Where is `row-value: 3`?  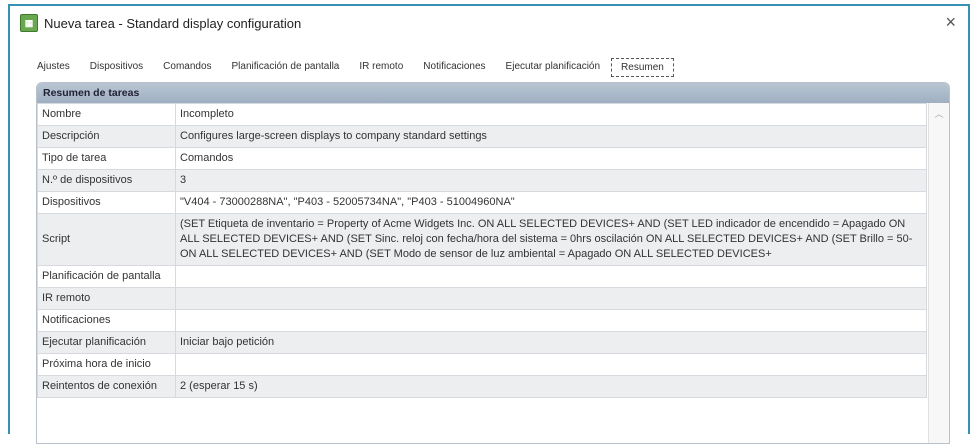 row-value: 3 is located at coordinates (551, 180).